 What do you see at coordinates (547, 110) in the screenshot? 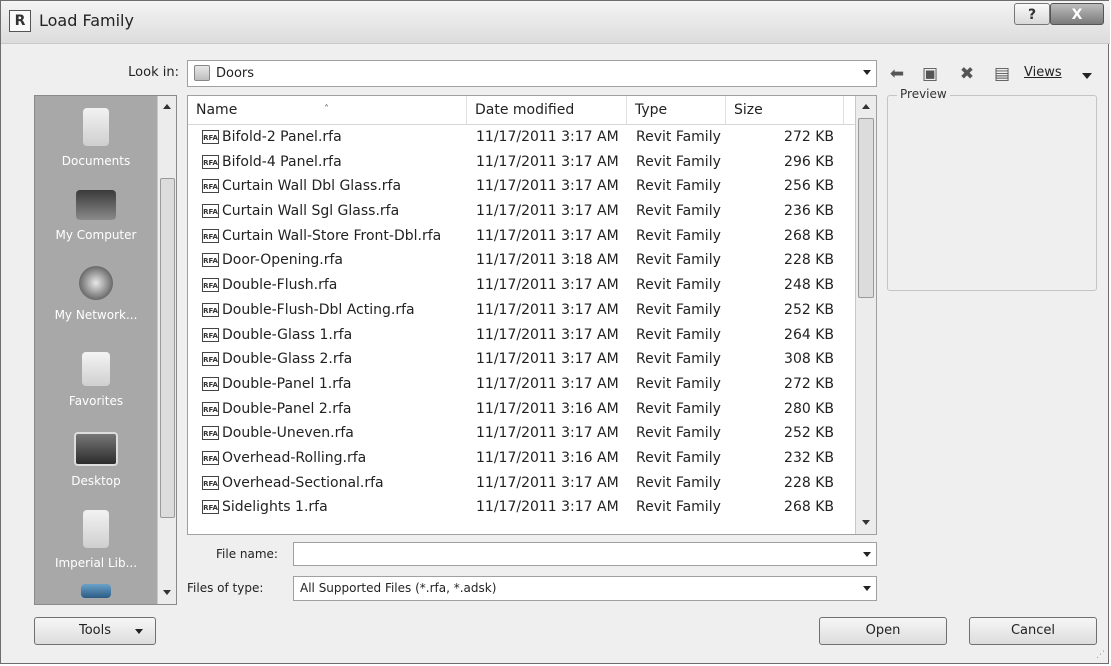
I see `column-header-date: Date modified` at bounding box center [547, 110].